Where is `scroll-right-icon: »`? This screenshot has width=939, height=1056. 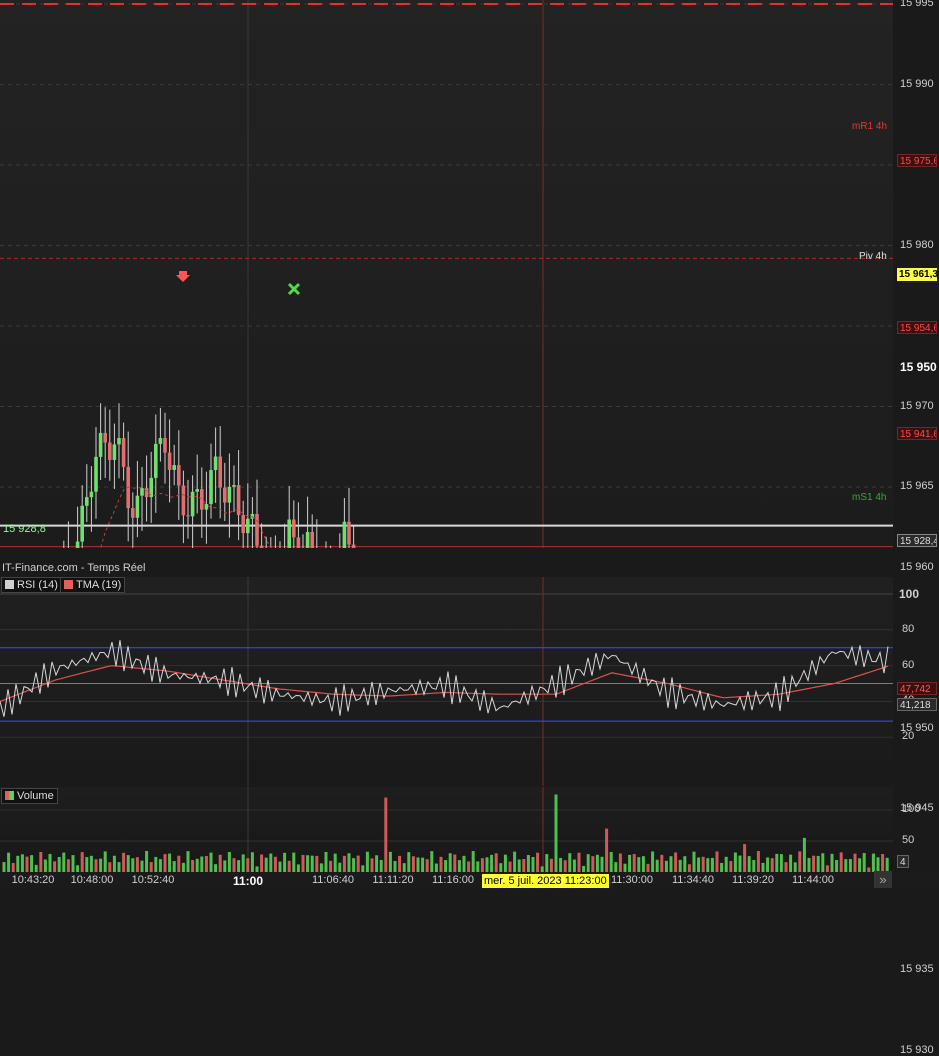 scroll-right-icon: » is located at coordinates (883, 879).